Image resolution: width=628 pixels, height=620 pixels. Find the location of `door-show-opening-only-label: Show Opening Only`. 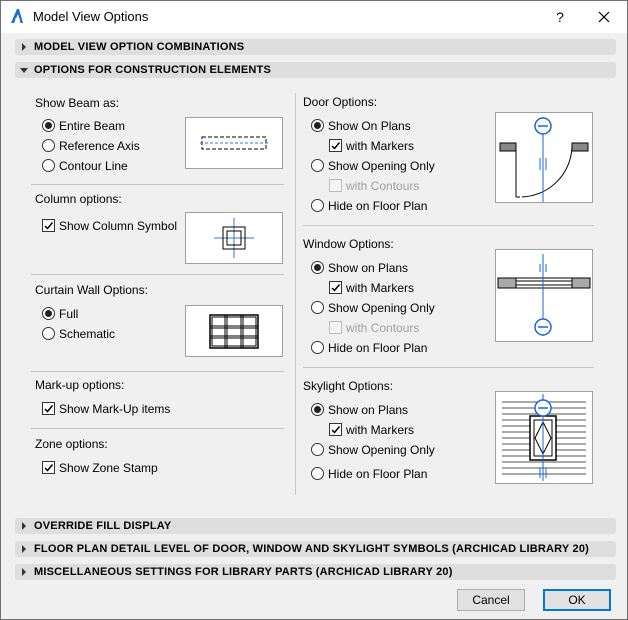

door-show-opening-only-label: Show Opening Only is located at coordinates (381, 166).